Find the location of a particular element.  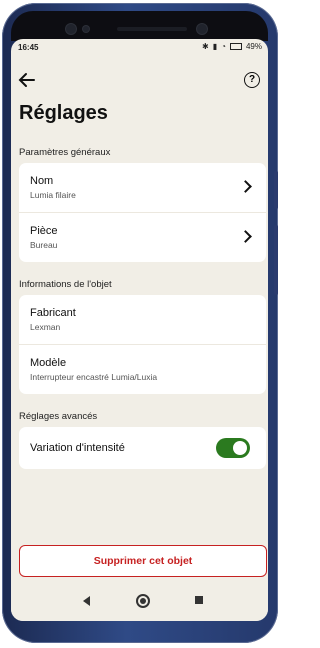

system-nav-bar is located at coordinates (139, 601).